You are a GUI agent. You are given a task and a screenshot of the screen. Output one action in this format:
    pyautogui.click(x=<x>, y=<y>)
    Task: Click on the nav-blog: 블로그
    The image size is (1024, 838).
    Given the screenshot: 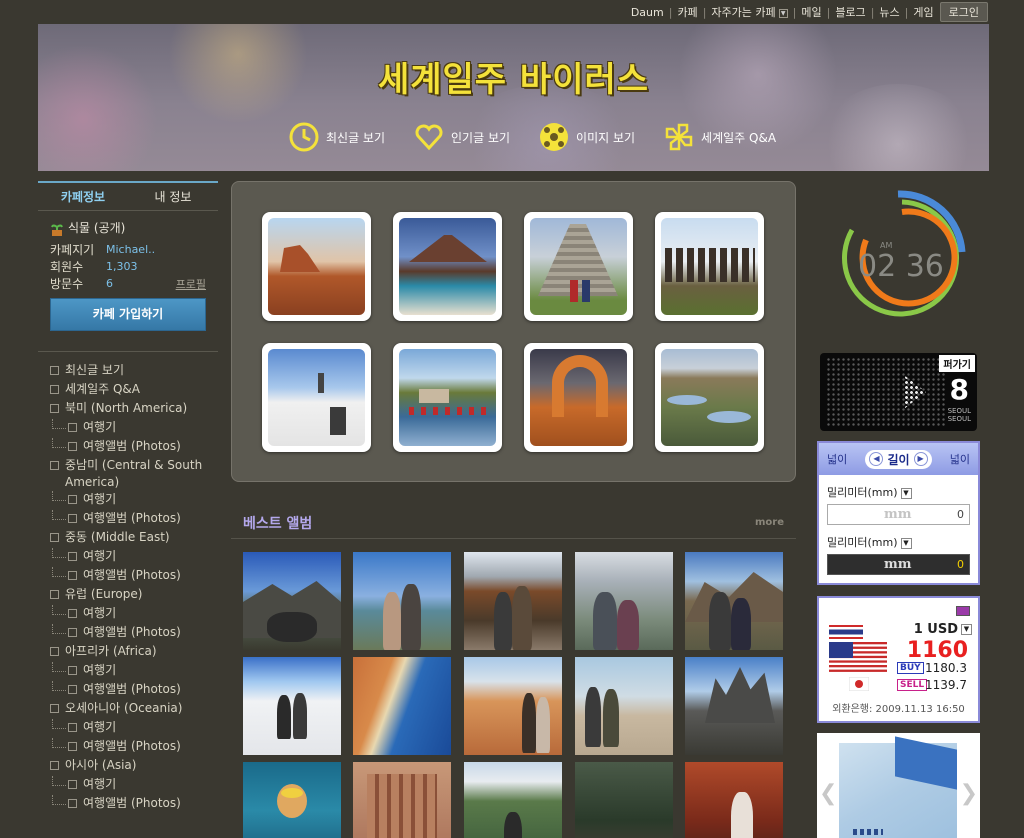 What is the action you would take?
    pyautogui.click(x=850, y=12)
    